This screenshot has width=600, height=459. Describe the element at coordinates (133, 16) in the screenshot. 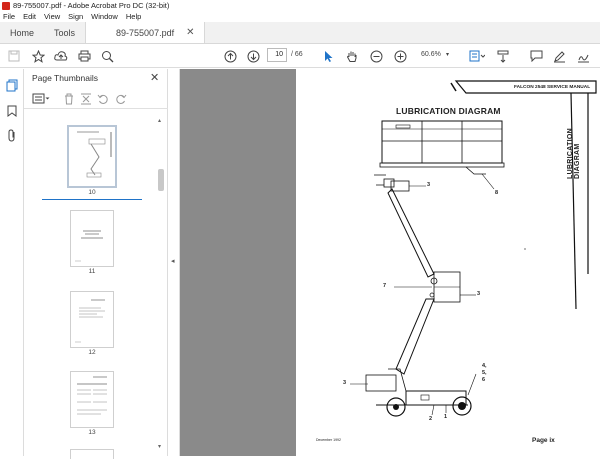

I see `menu-help: Help` at that location.